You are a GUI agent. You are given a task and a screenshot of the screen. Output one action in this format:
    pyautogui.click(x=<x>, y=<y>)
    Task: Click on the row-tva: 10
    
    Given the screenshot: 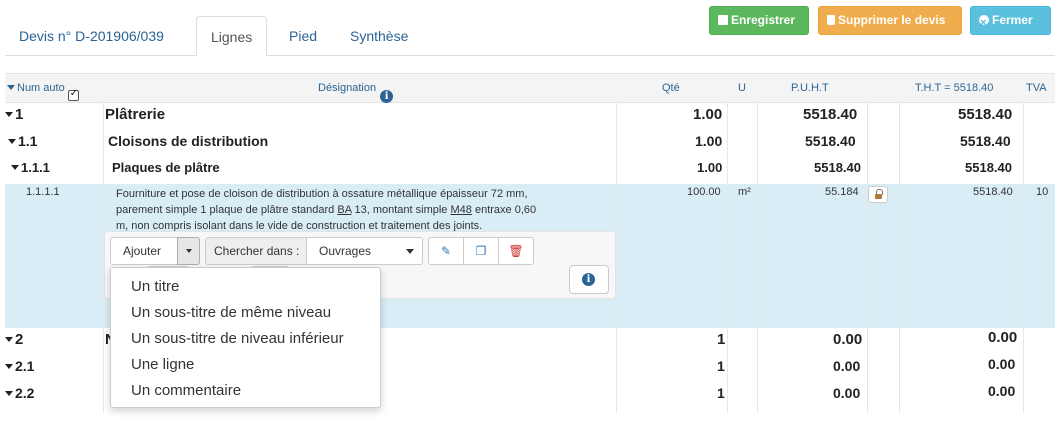 What is the action you would take?
    pyautogui.click(x=1042, y=192)
    